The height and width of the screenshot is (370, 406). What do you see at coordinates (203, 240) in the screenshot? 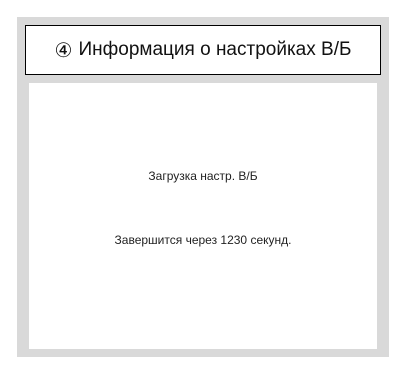
I see `countdown-text: Завершится через 1230 секунд.` at bounding box center [203, 240].